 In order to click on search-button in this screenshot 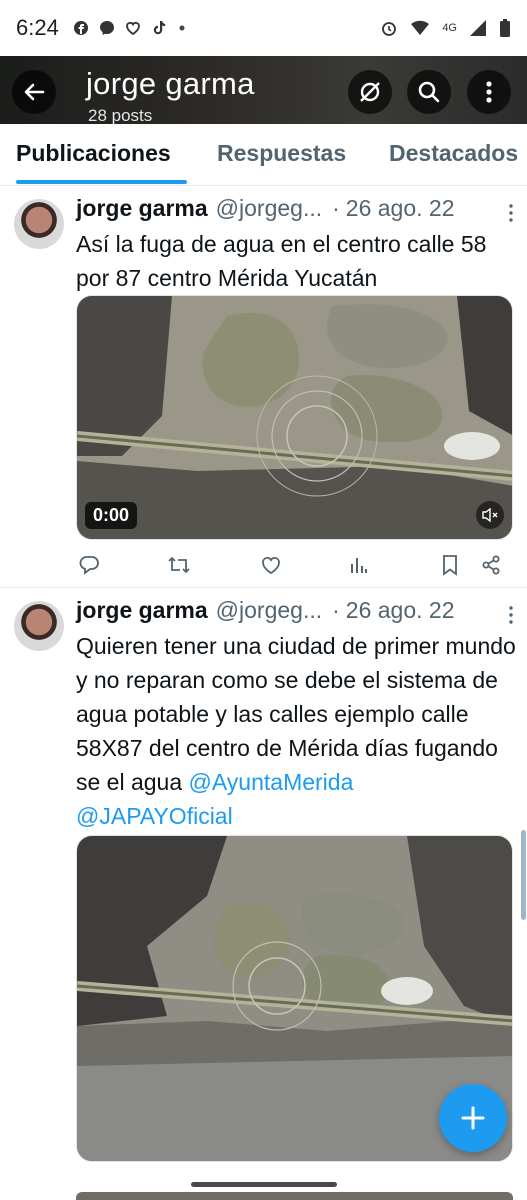, I will do `click(429, 92)`.